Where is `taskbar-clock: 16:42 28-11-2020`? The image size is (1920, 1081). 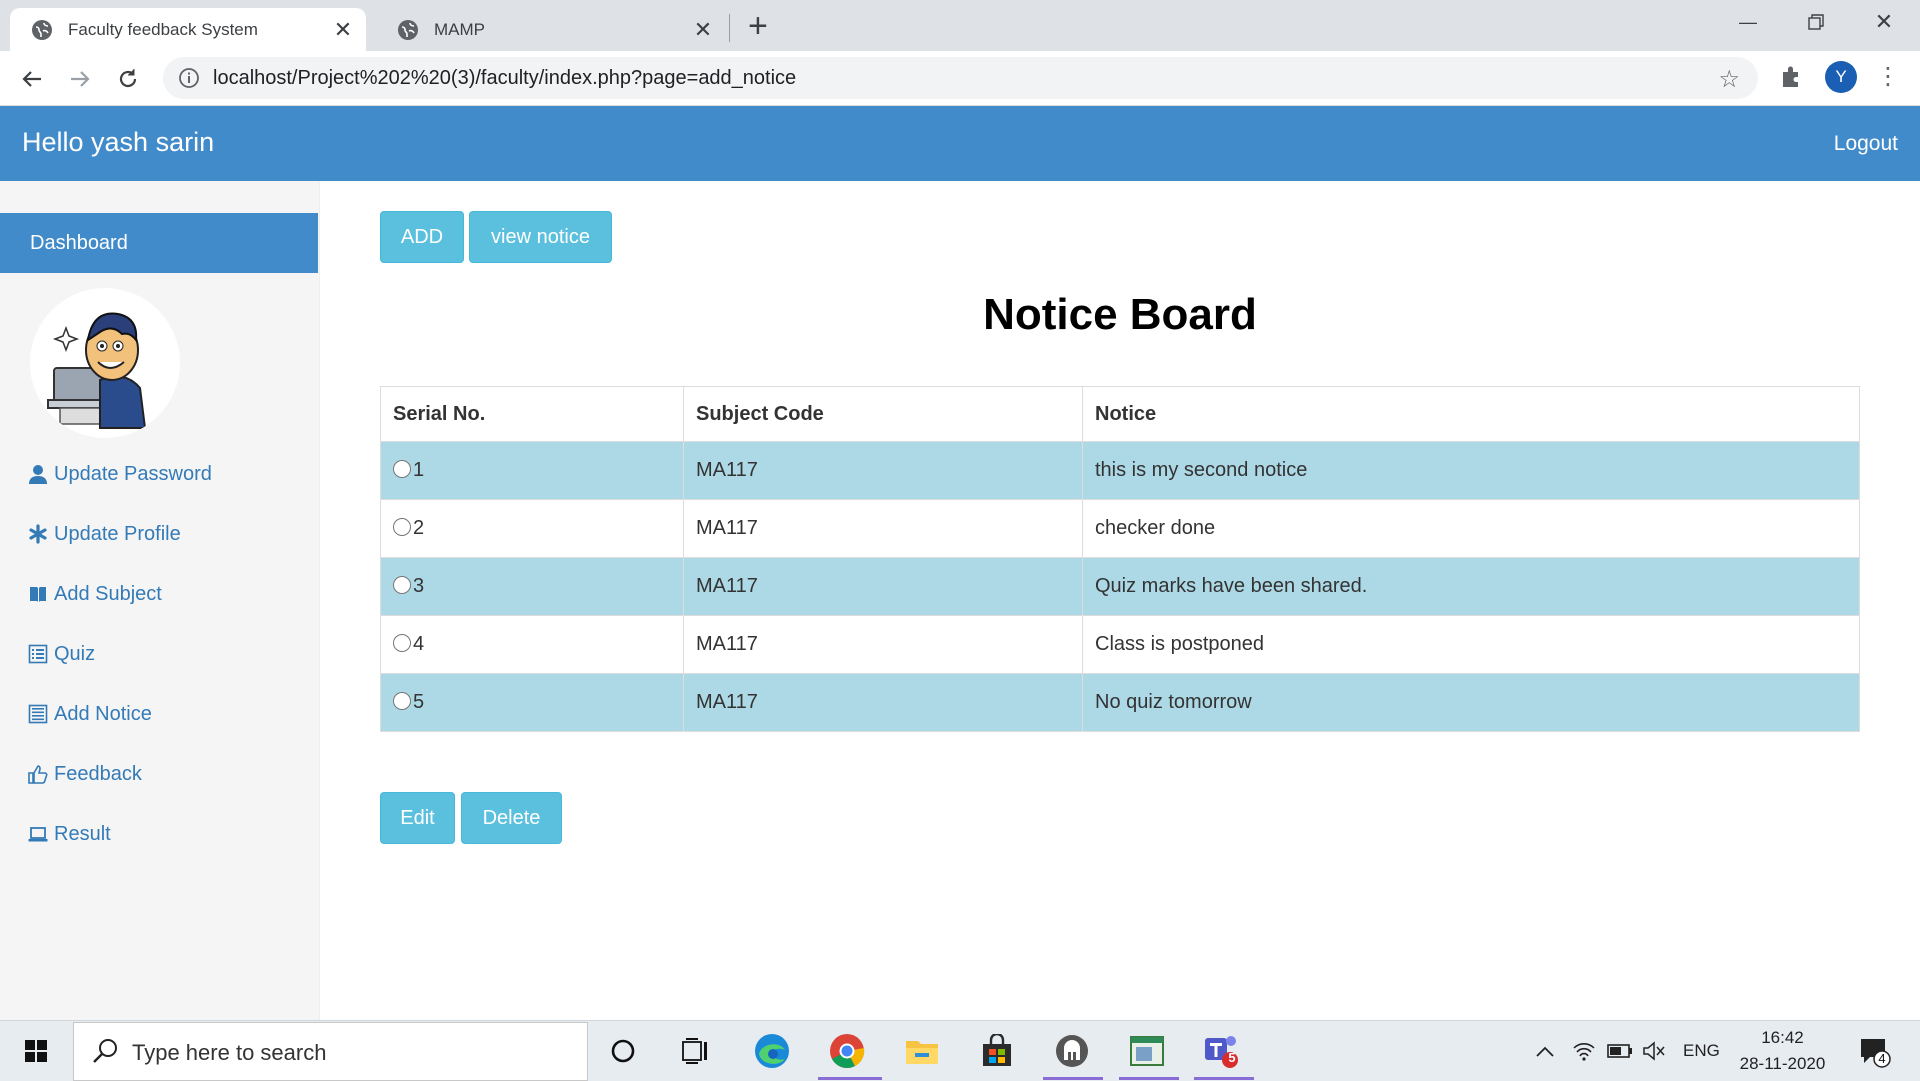
taskbar-clock: 16:42 28-11-2020 is located at coordinates (1782, 1051).